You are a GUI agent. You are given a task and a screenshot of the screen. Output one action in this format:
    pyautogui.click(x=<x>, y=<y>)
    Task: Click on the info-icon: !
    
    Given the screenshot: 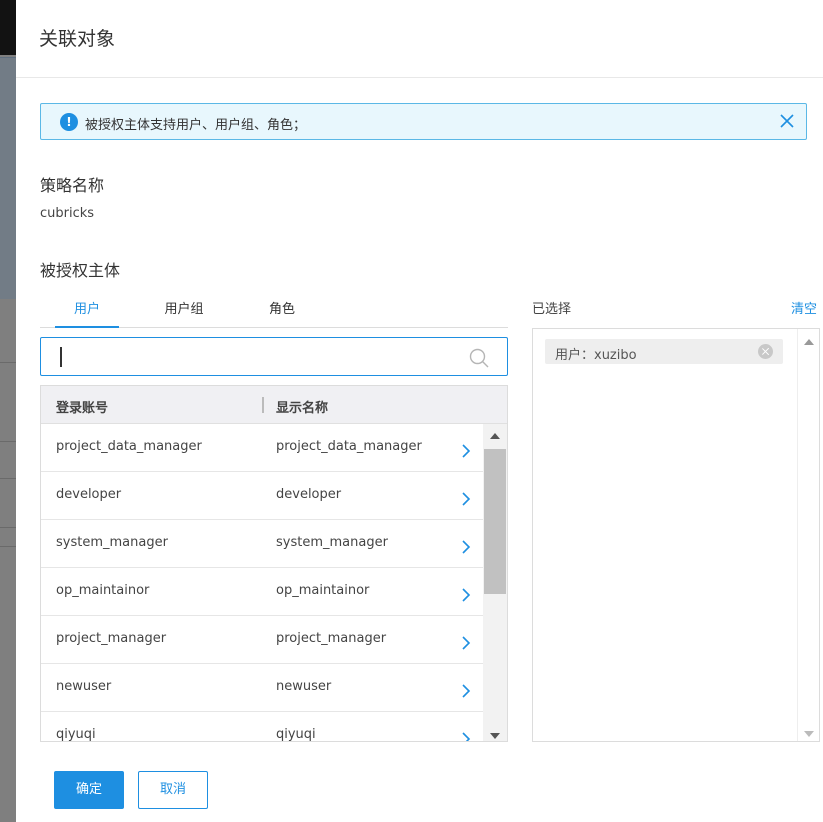 What is the action you would take?
    pyautogui.click(x=69, y=122)
    